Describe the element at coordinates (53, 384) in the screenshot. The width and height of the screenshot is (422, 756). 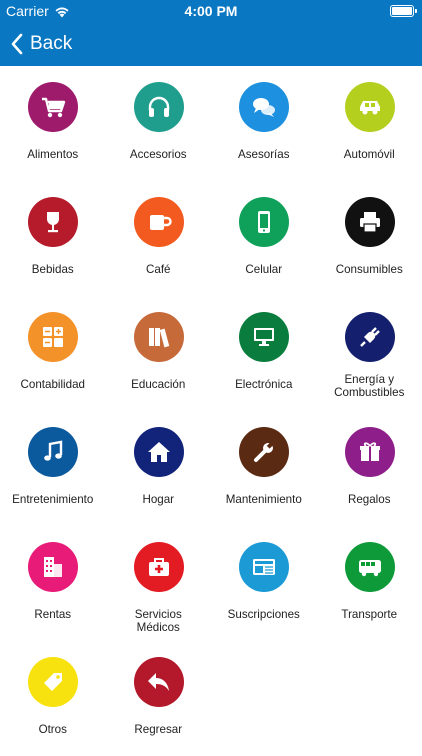
I see `category-label: Contabilidad` at that location.